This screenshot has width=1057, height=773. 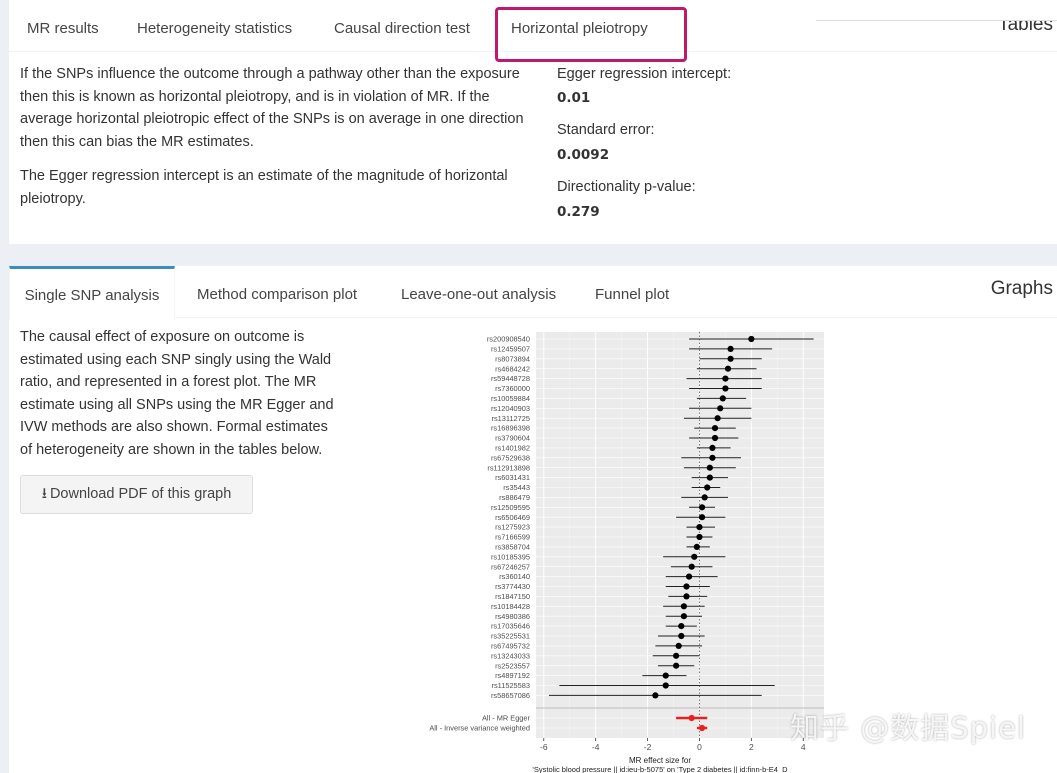 What do you see at coordinates (511, 418) in the screenshot?
I see `snp-label: rs13112725` at bounding box center [511, 418].